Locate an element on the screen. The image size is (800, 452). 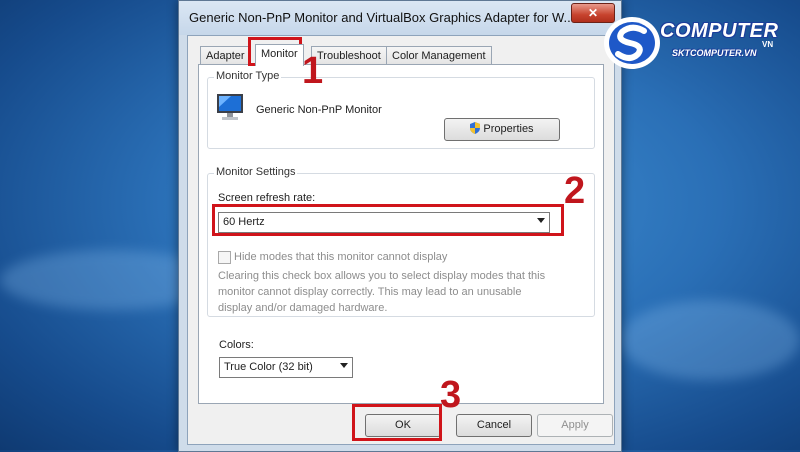
refresh-rate-label: Screen refresh rate: is located at coordinates (267, 198).